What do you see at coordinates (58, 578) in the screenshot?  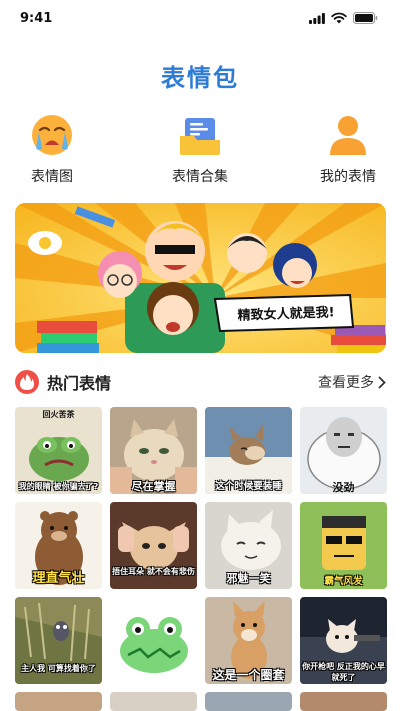 I see `meme-caption: 理直气壮` at bounding box center [58, 578].